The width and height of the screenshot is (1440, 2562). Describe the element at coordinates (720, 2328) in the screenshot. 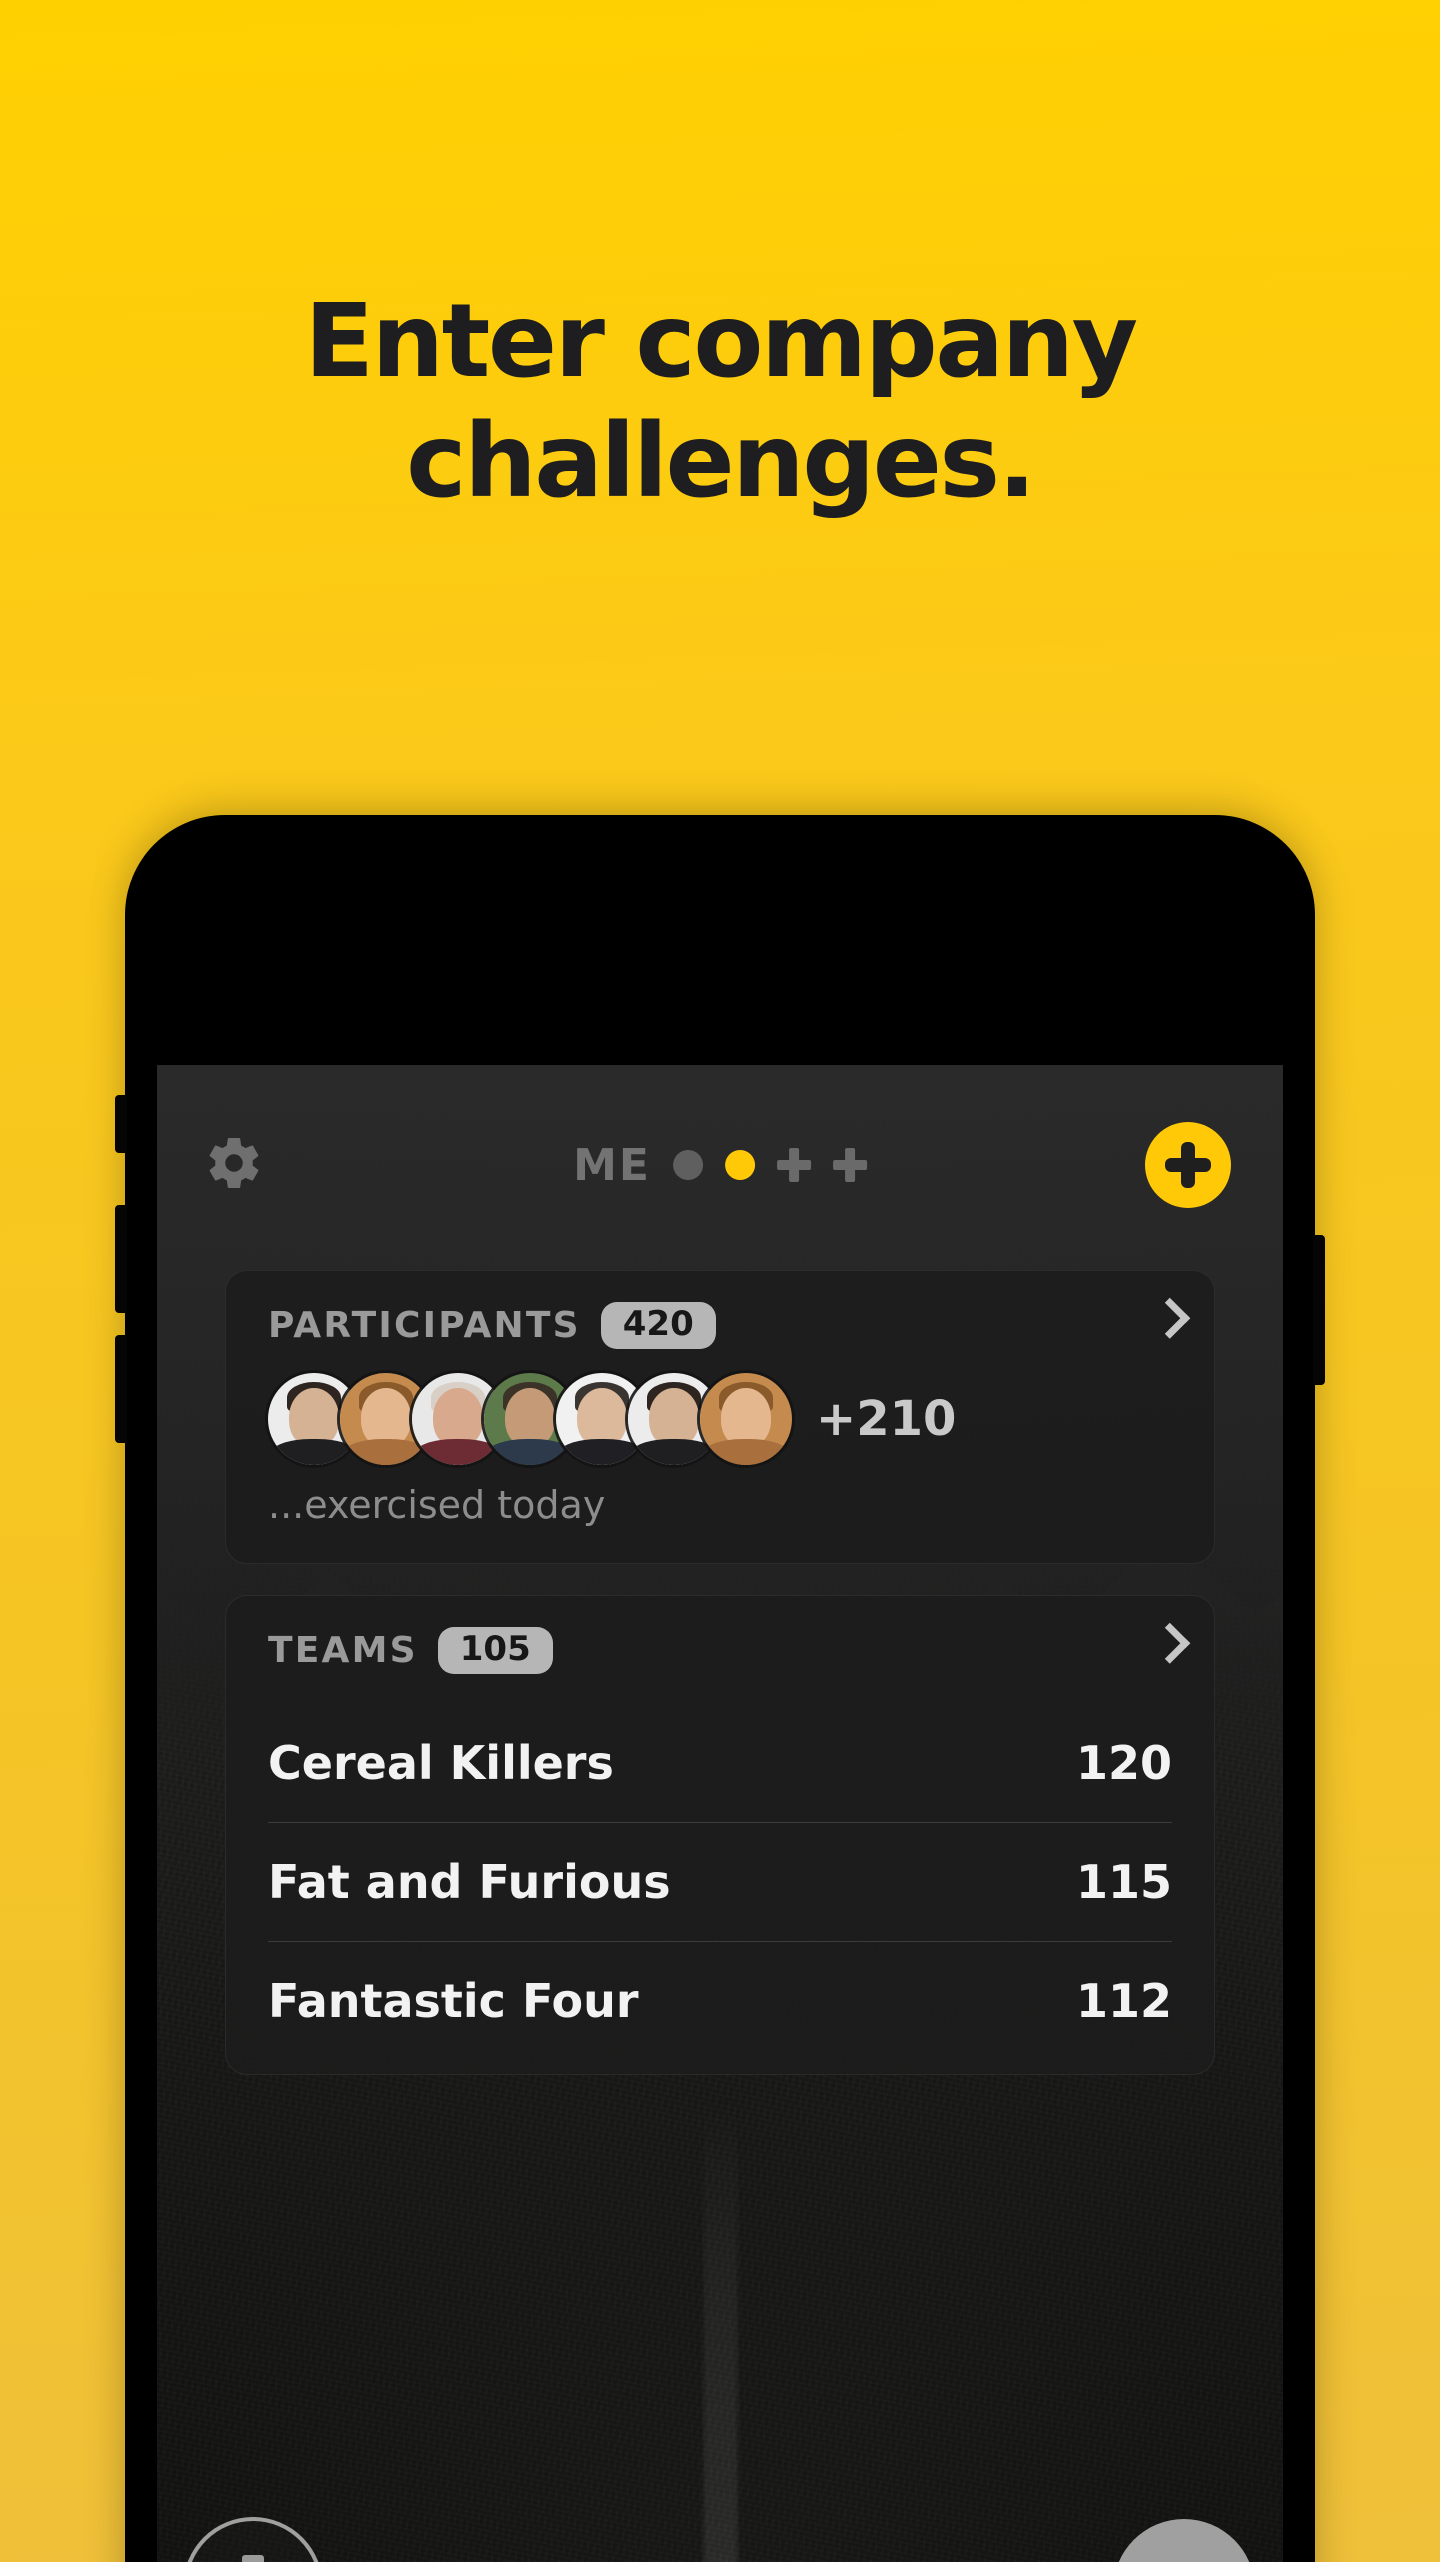

I see `road-center-line` at that location.